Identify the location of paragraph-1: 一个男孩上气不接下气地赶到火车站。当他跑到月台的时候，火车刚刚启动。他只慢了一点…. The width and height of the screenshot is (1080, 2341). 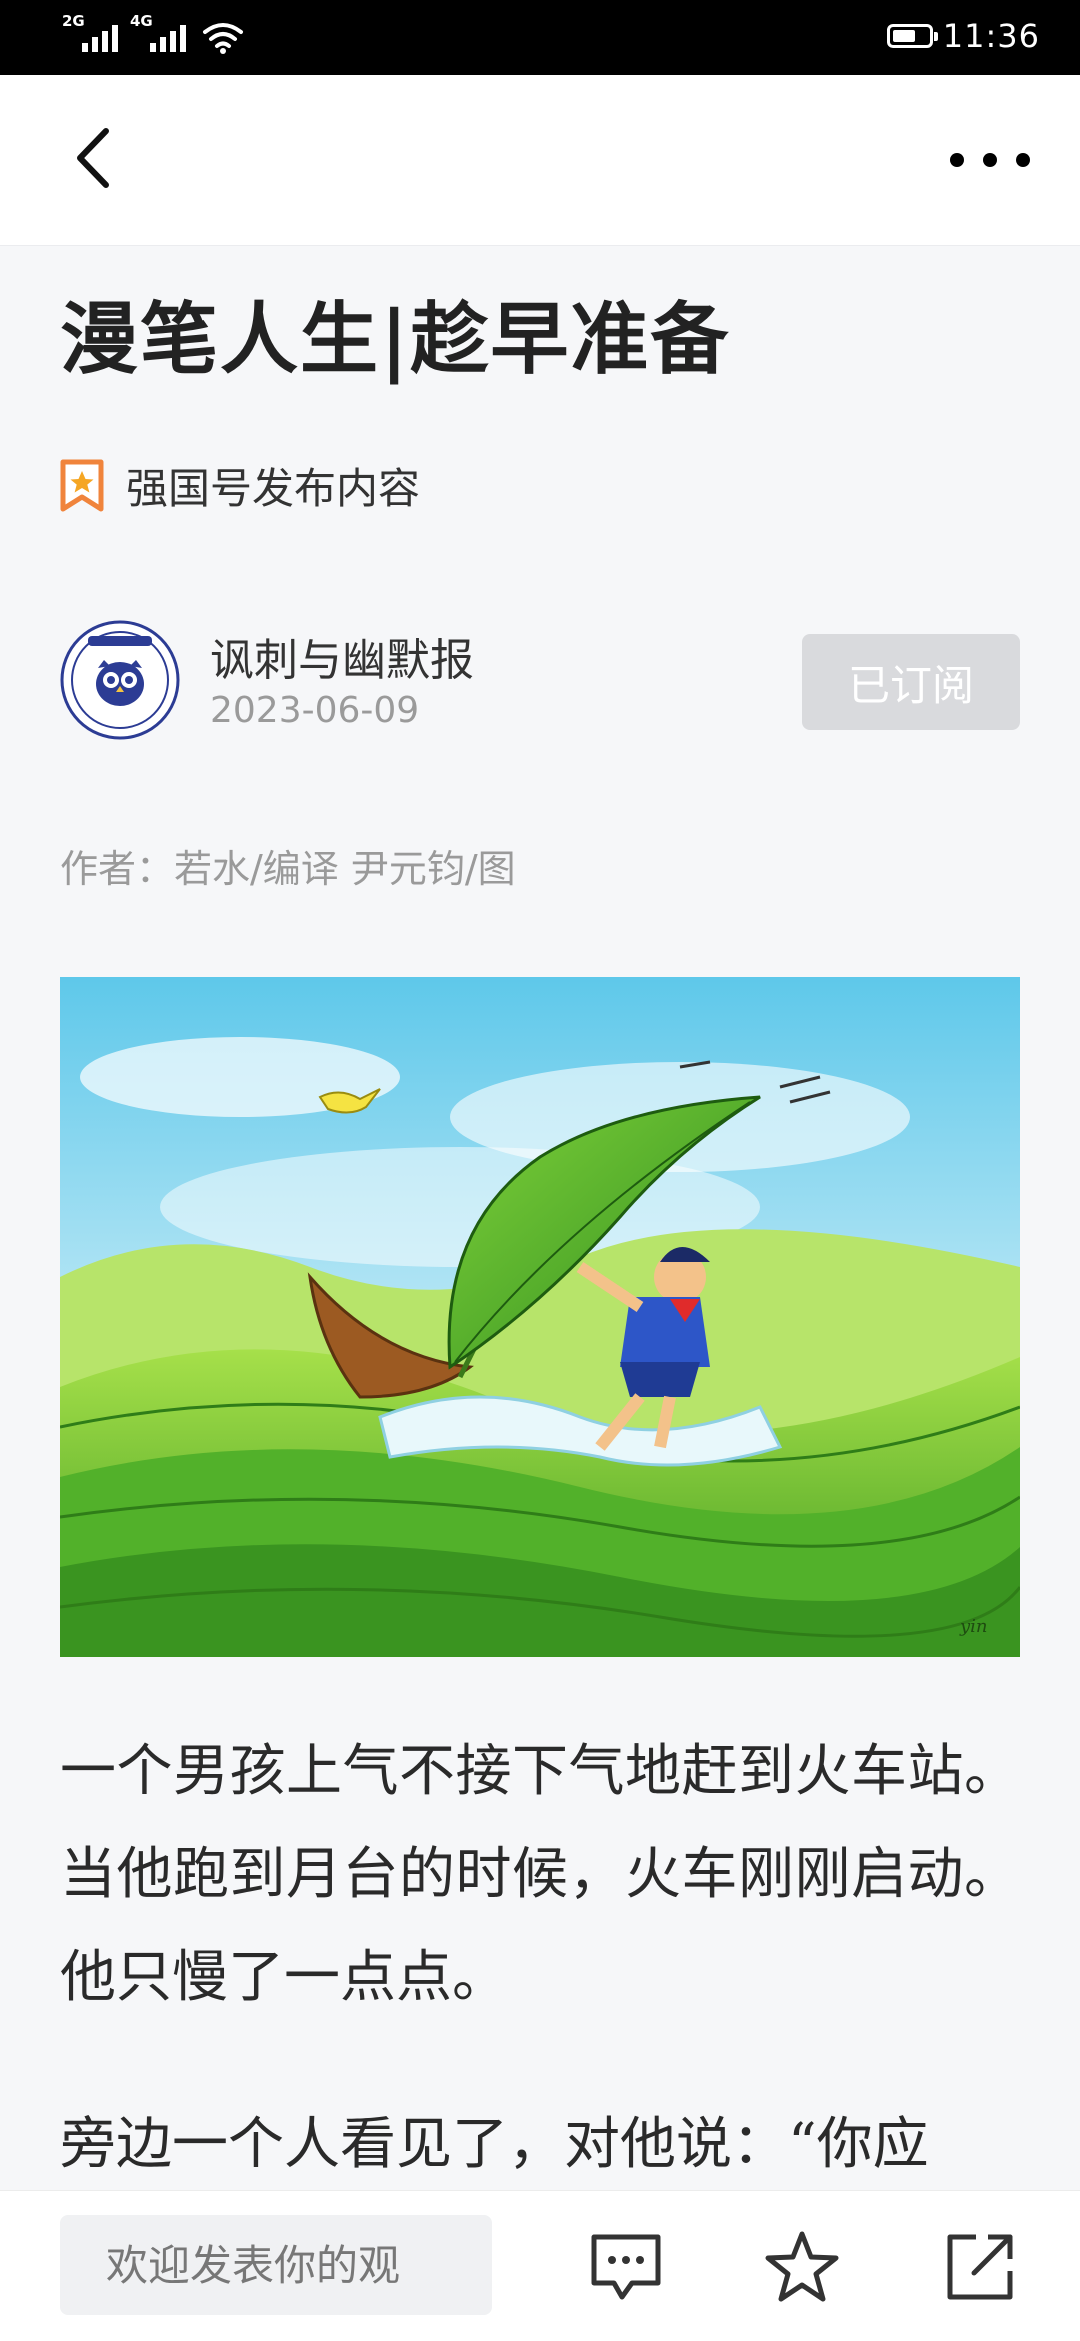
(540, 1874).